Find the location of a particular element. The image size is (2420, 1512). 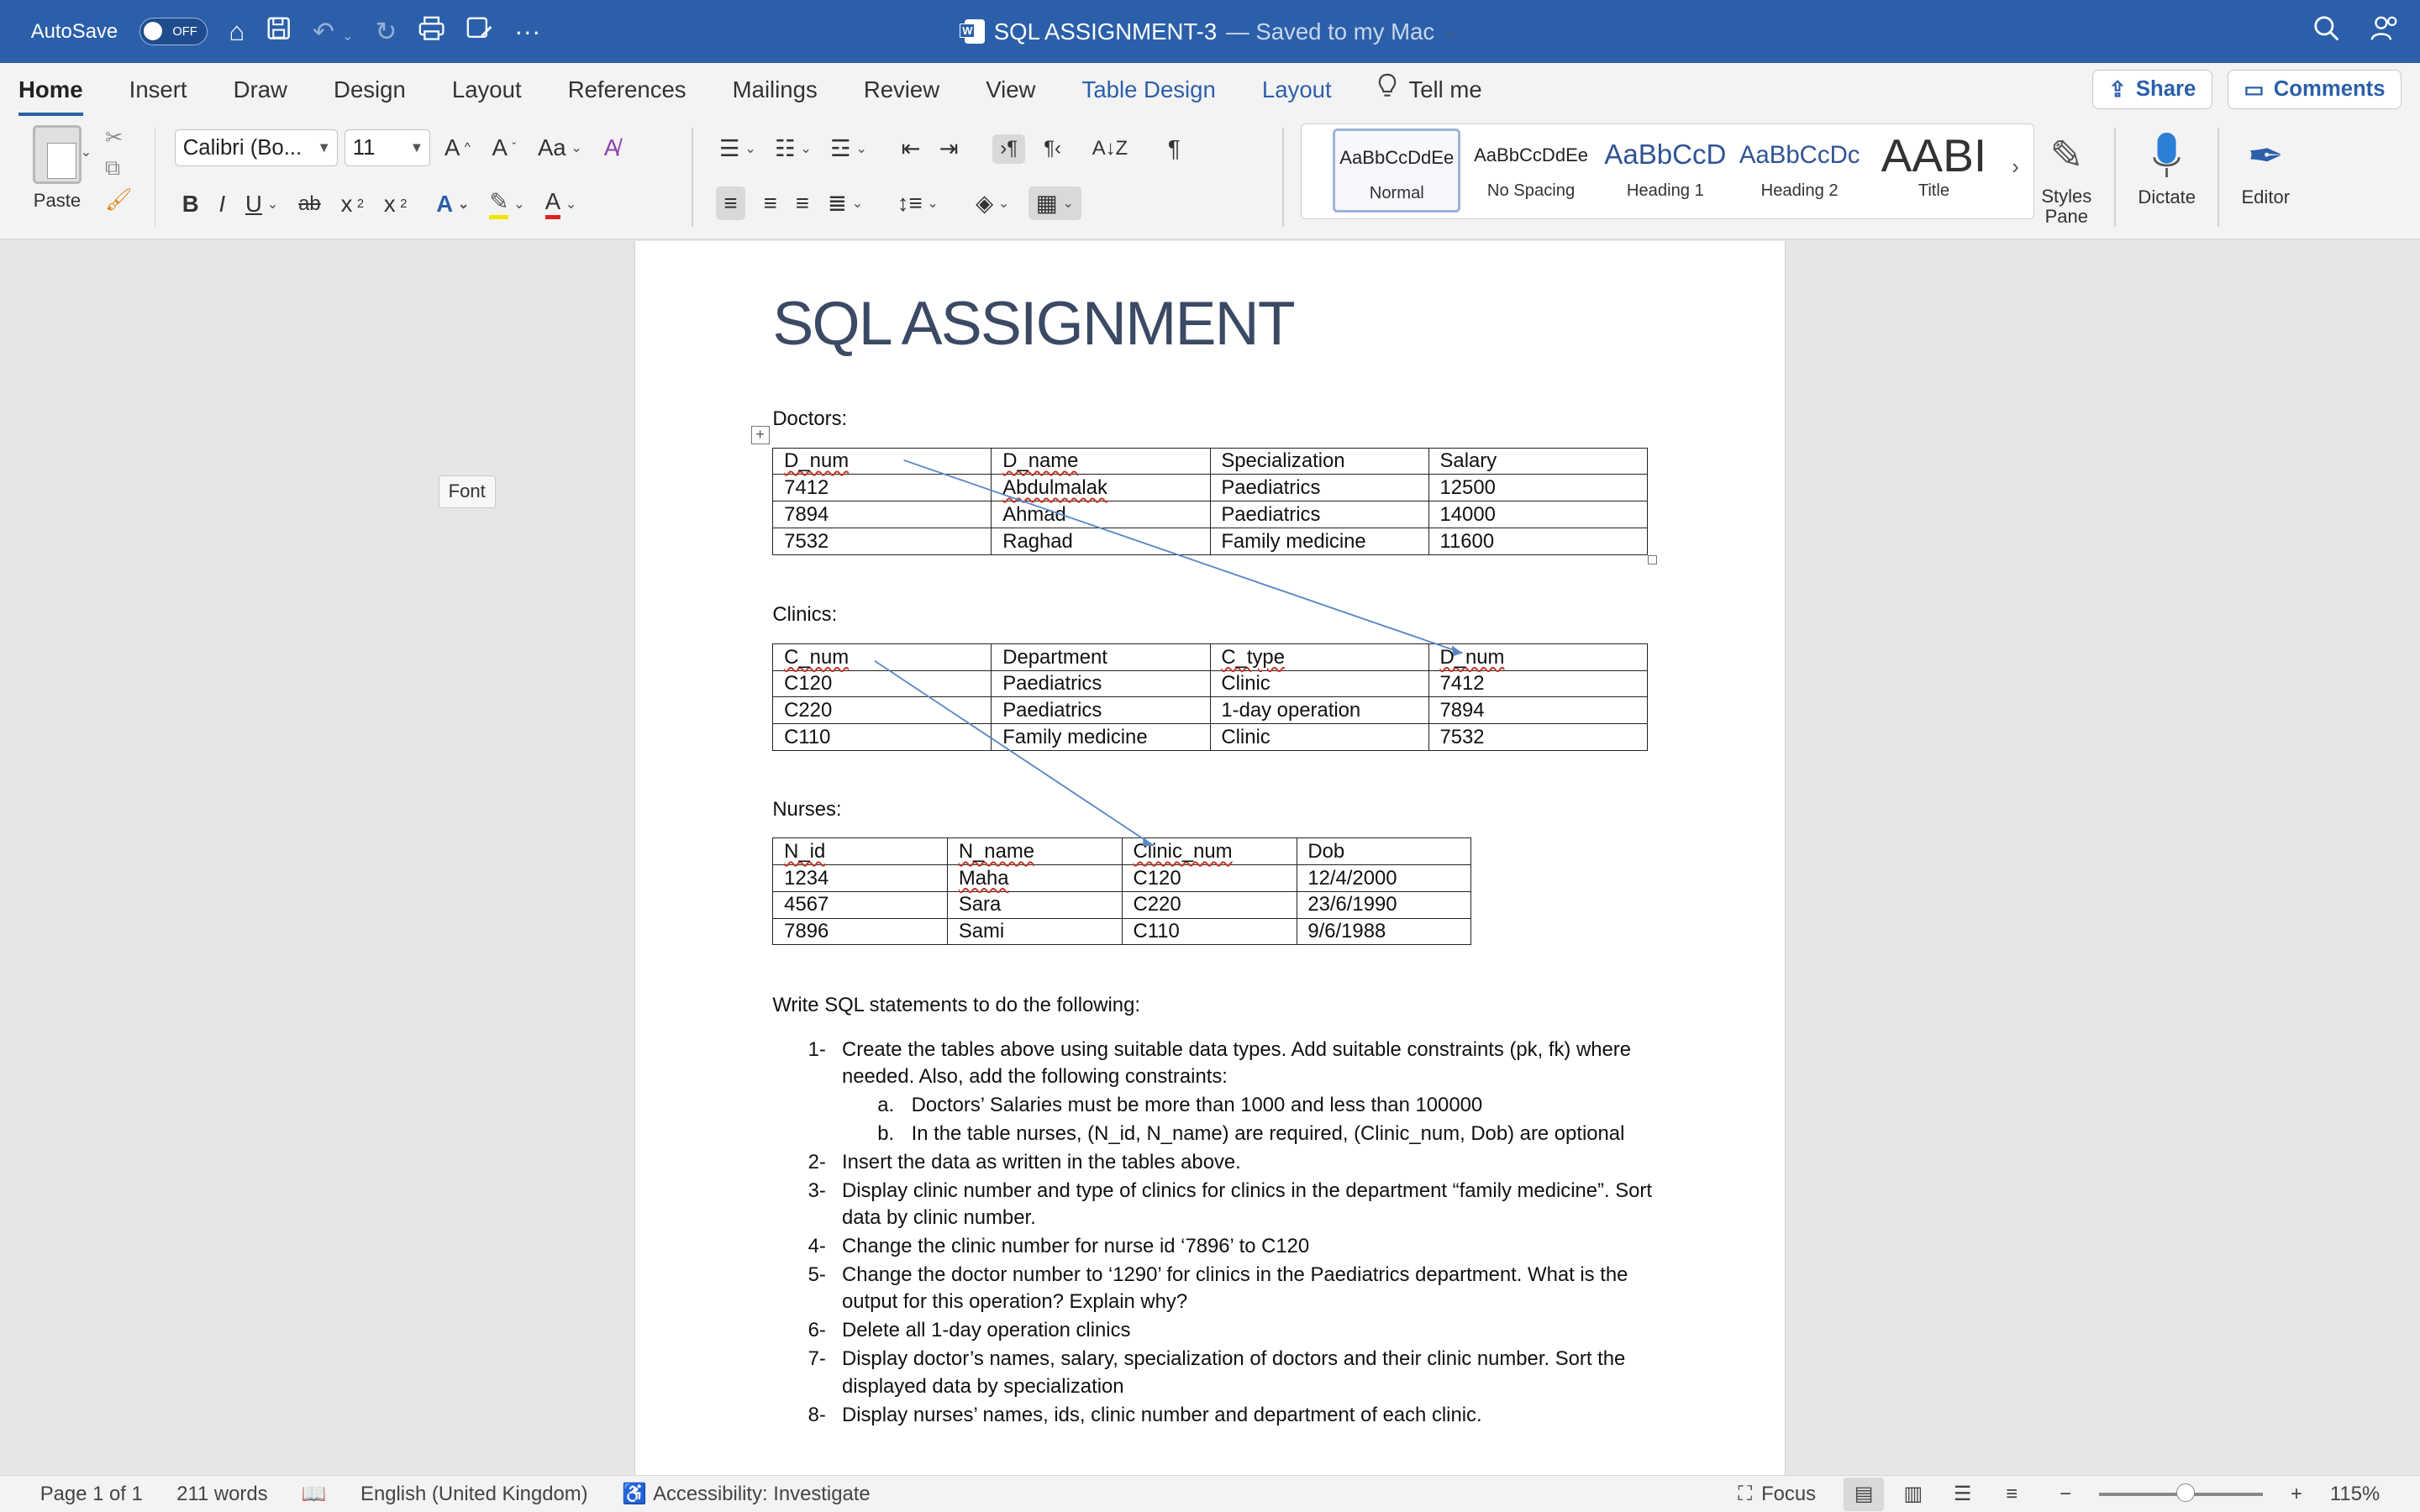

table-cell: C_type is located at coordinates (1319, 657).